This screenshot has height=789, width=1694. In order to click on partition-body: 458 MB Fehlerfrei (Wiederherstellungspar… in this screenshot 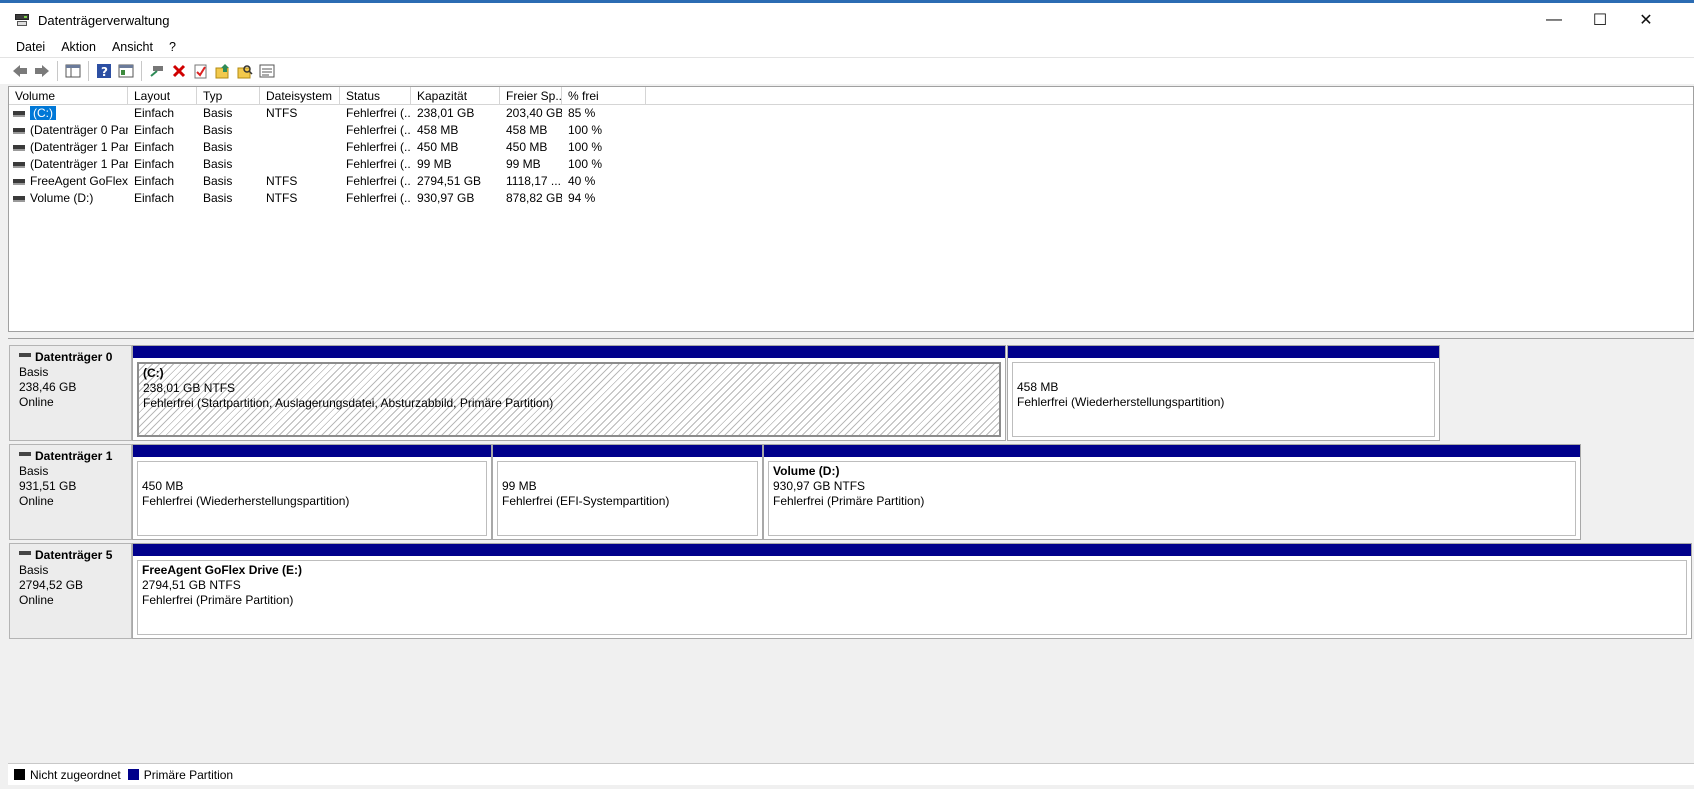, I will do `click(1223, 399)`.